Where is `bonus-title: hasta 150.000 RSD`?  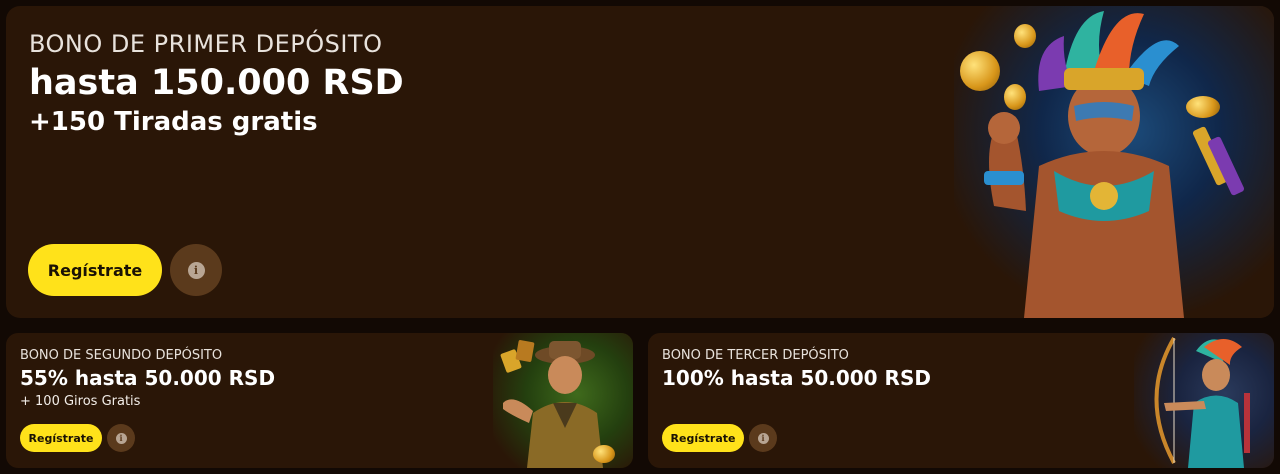
bonus-title: hasta 150.000 RSD is located at coordinates (216, 83).